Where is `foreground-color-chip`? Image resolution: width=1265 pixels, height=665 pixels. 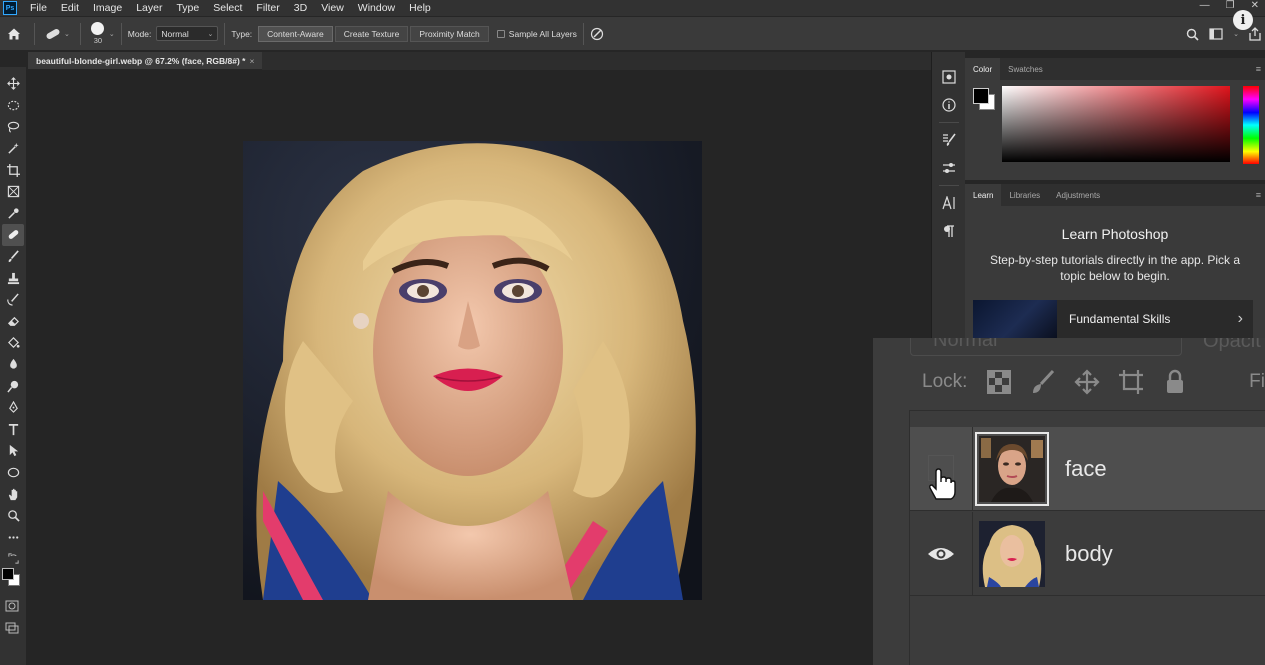 foreground-color-chip is located at coordinates (981, 96).